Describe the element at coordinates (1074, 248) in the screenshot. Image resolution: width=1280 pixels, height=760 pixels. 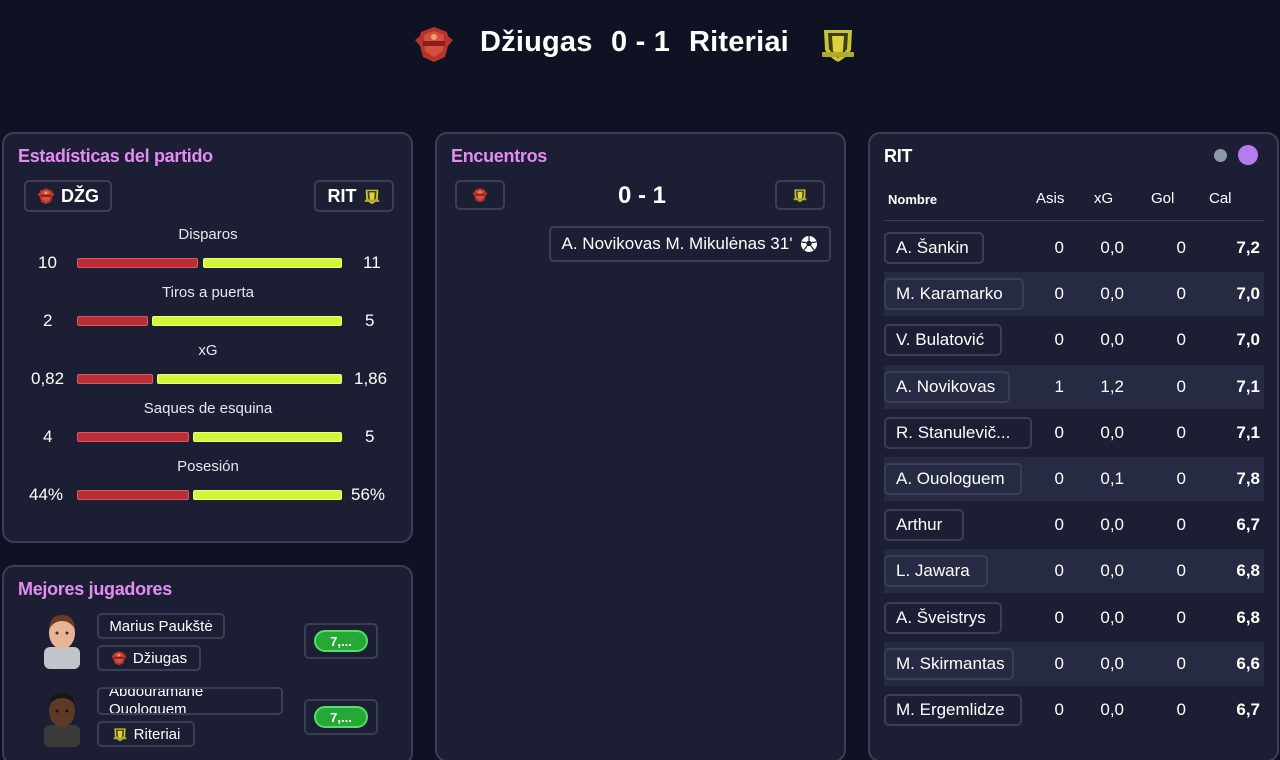
I see `table-row: A. Šankin 0 0,0 0 7,2` at that location.